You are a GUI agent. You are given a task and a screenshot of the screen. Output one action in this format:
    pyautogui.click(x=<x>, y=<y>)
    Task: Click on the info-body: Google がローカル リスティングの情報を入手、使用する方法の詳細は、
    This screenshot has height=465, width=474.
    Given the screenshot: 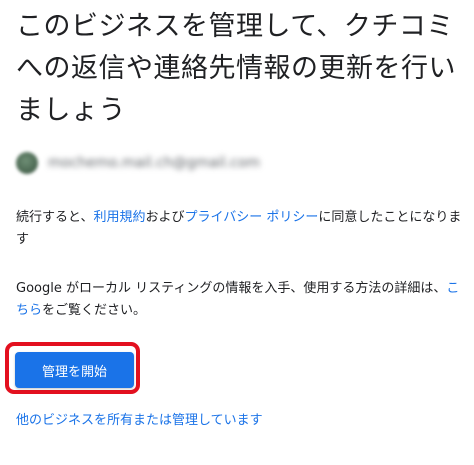 What is the action you would take?
    pyautogui.click(x=231, y=288)
    